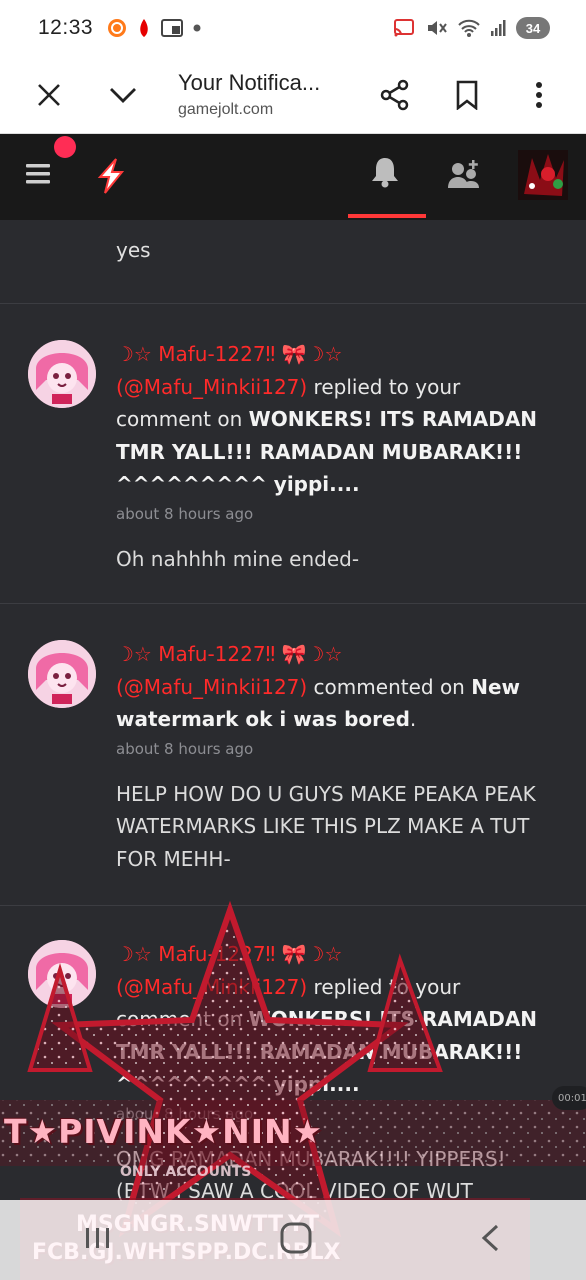 The height and width of the screenshot is (1280, 586). I want to click on user-avatar-image, so click(543, 175).